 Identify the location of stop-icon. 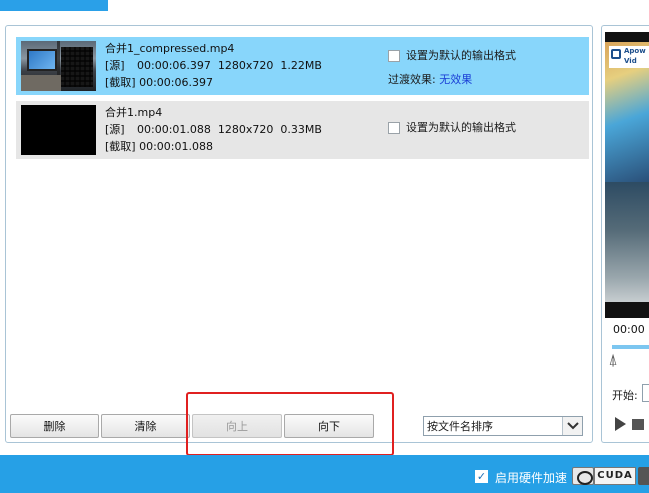
(638, 424).